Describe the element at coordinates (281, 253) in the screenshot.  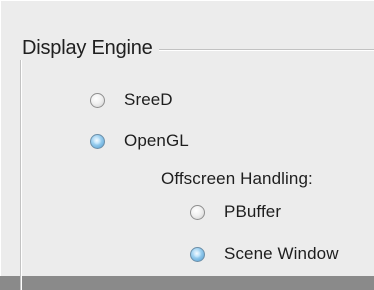
I see `radio-label-scene-window: Scene Window` at that location.